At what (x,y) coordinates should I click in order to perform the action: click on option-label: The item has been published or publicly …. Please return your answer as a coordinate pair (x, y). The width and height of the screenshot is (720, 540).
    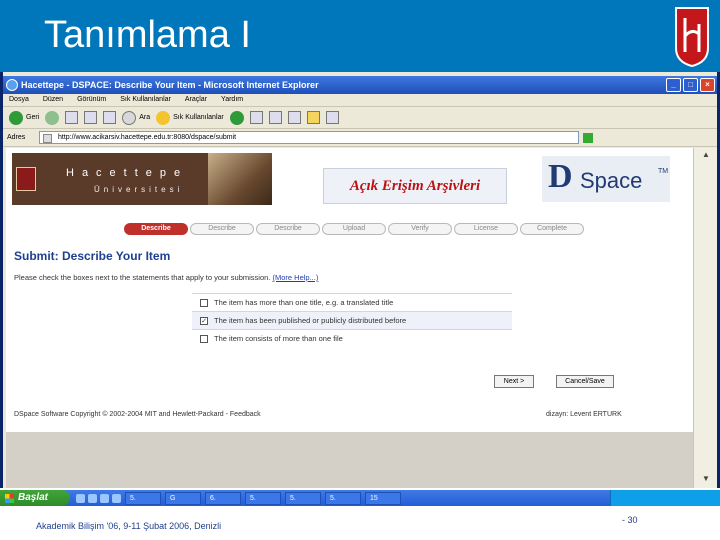
    Looking at the image, I should click on (310, 320).